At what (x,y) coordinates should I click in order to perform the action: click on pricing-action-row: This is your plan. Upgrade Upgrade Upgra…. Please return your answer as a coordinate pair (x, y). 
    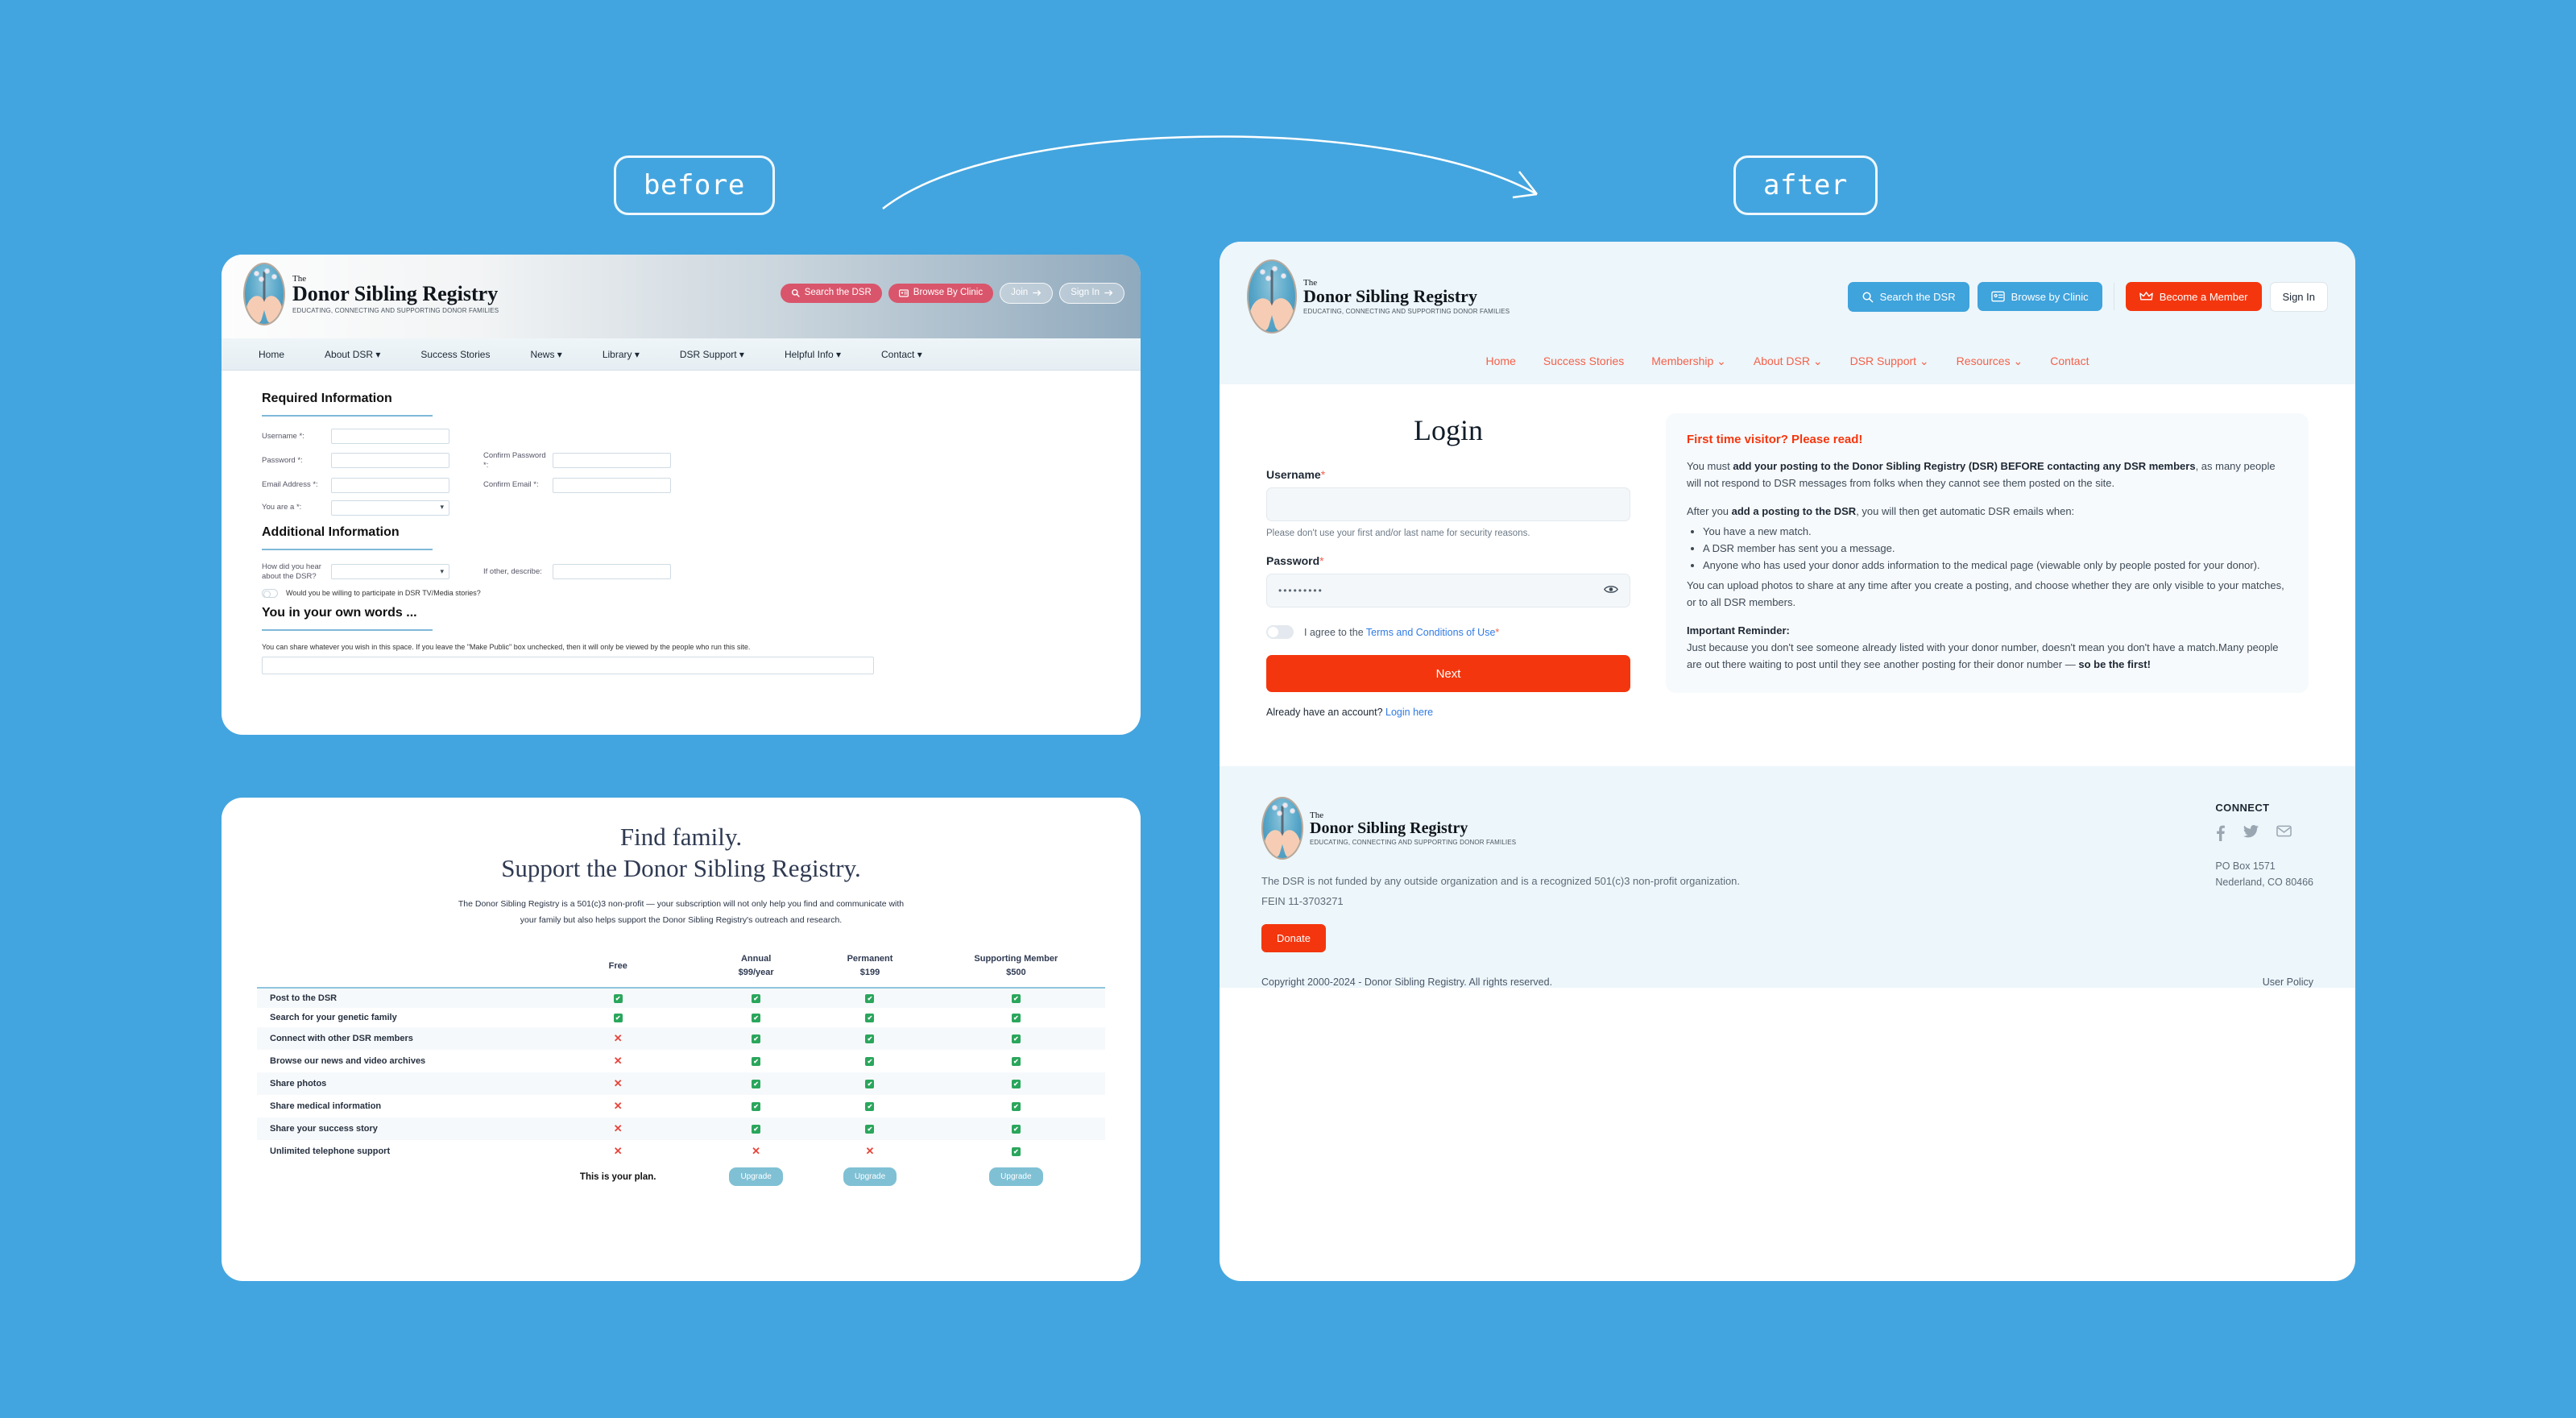
    Looking at the image, I should click on (681, 1177).